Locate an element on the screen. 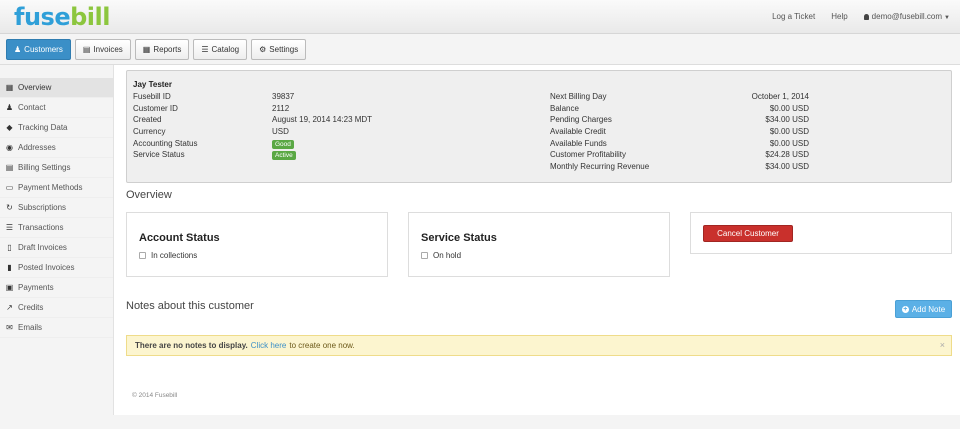 The height and width of the screenshot is (429, 960). sidebar-item-transactions: ☰ Transactions is located at coordinates (56, 228).